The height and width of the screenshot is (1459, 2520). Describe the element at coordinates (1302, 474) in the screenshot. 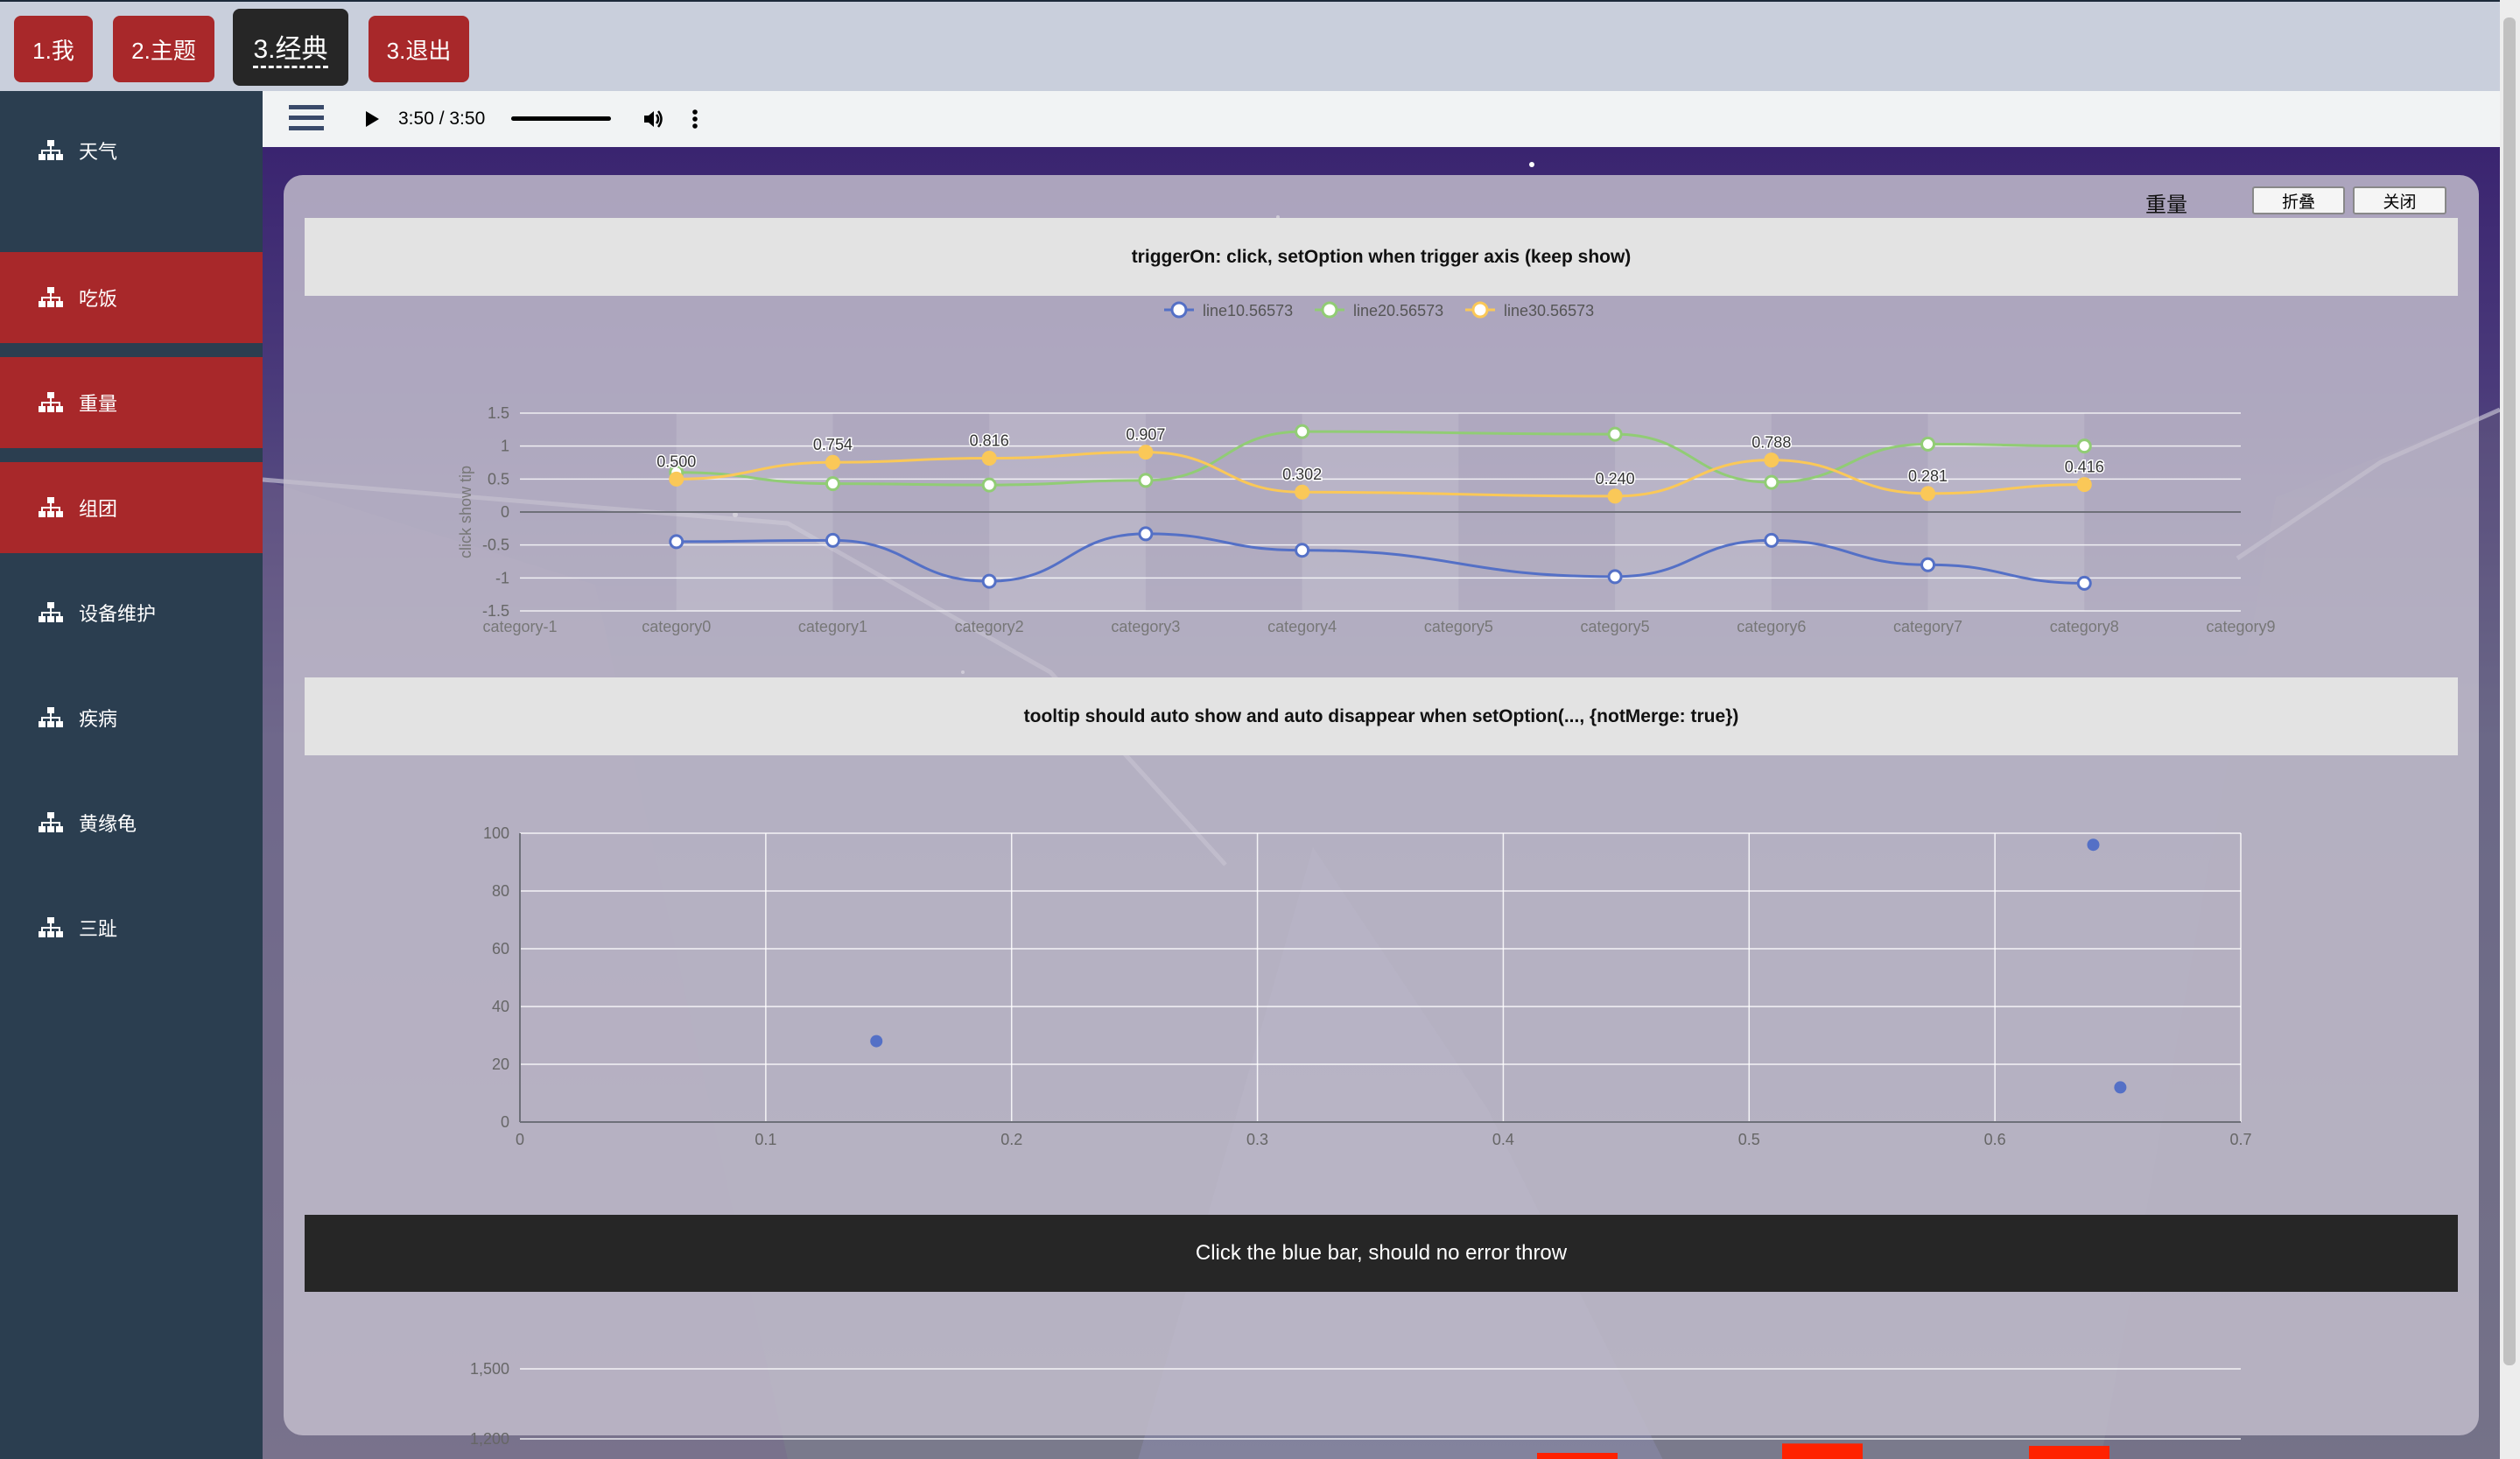

I see `chart1-data-label: 0.302` at that location.